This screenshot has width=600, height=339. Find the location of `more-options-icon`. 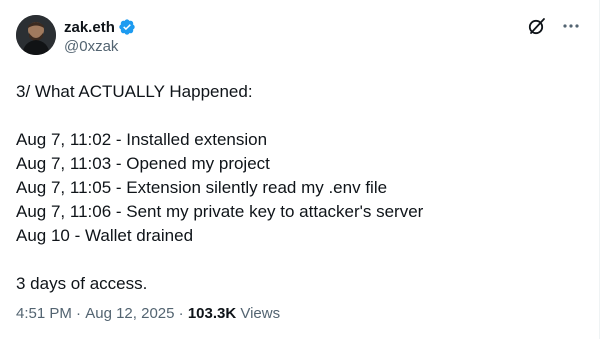

more-options-icon is located at coordinates (571, 26).